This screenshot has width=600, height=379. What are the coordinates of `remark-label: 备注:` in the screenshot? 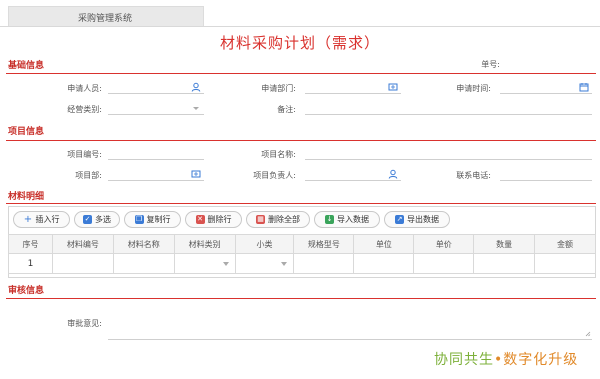 It's located at (286, 109).